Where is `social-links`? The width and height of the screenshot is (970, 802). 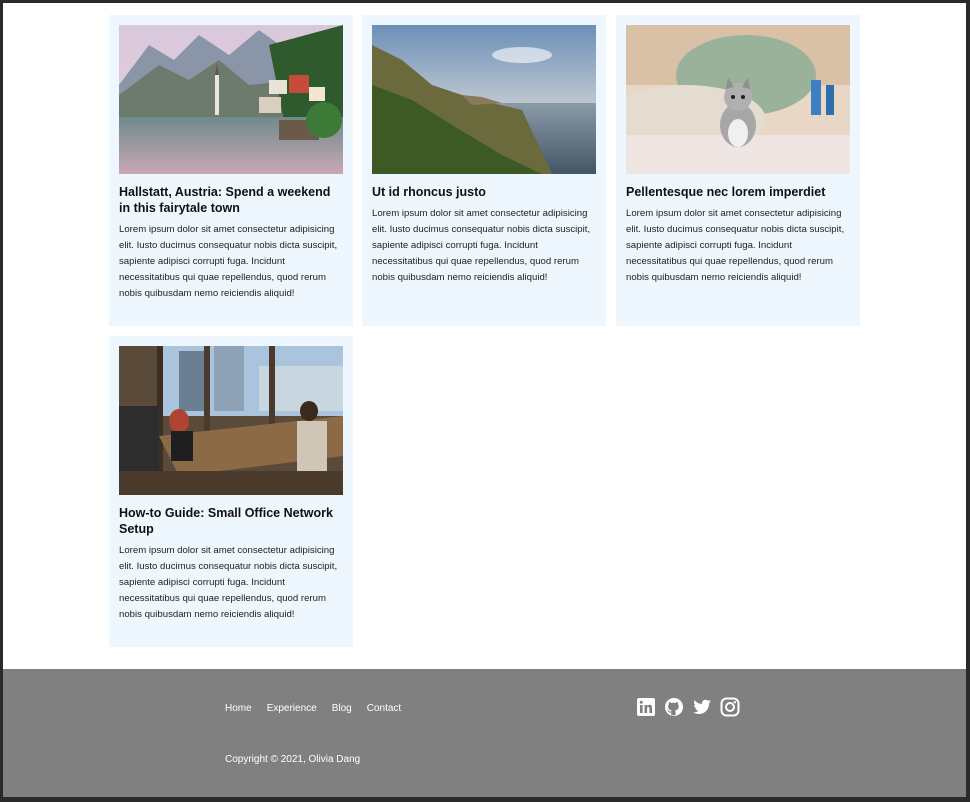
social-links is located at coordinates (692, 707).